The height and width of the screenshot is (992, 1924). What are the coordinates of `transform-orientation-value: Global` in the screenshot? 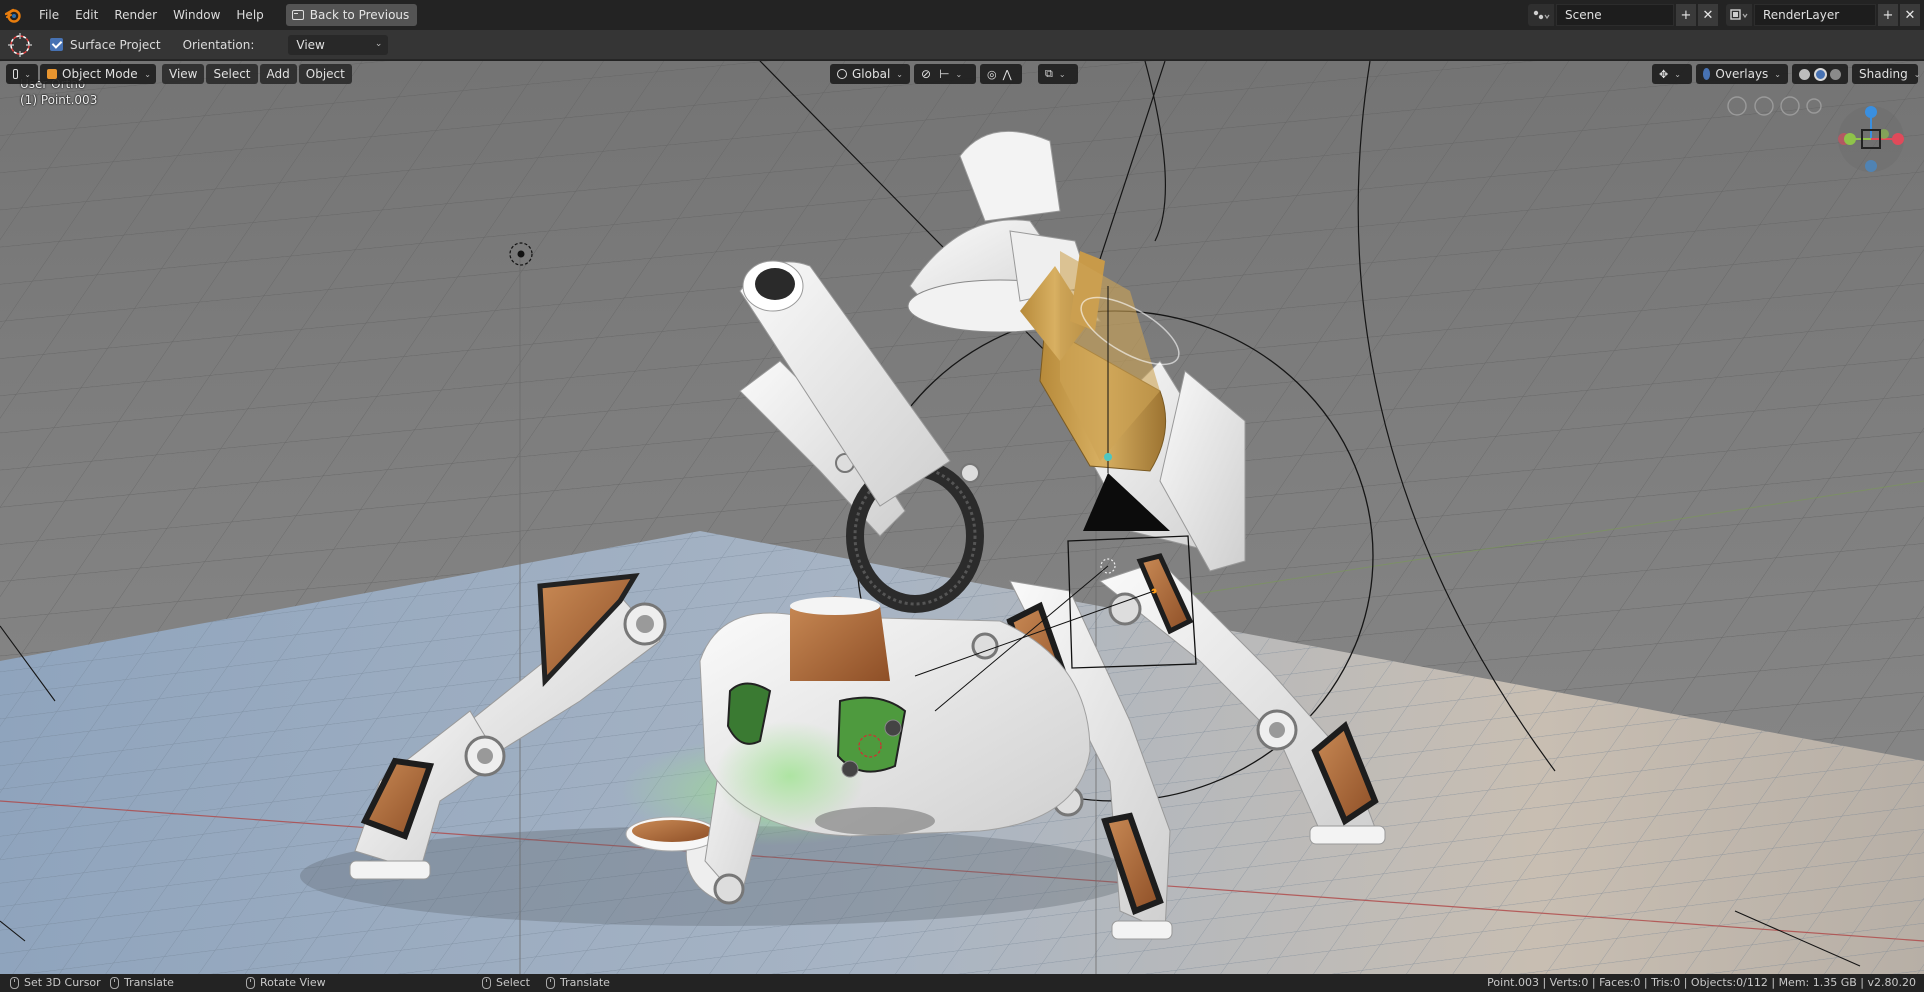 It's located at (871, 74).